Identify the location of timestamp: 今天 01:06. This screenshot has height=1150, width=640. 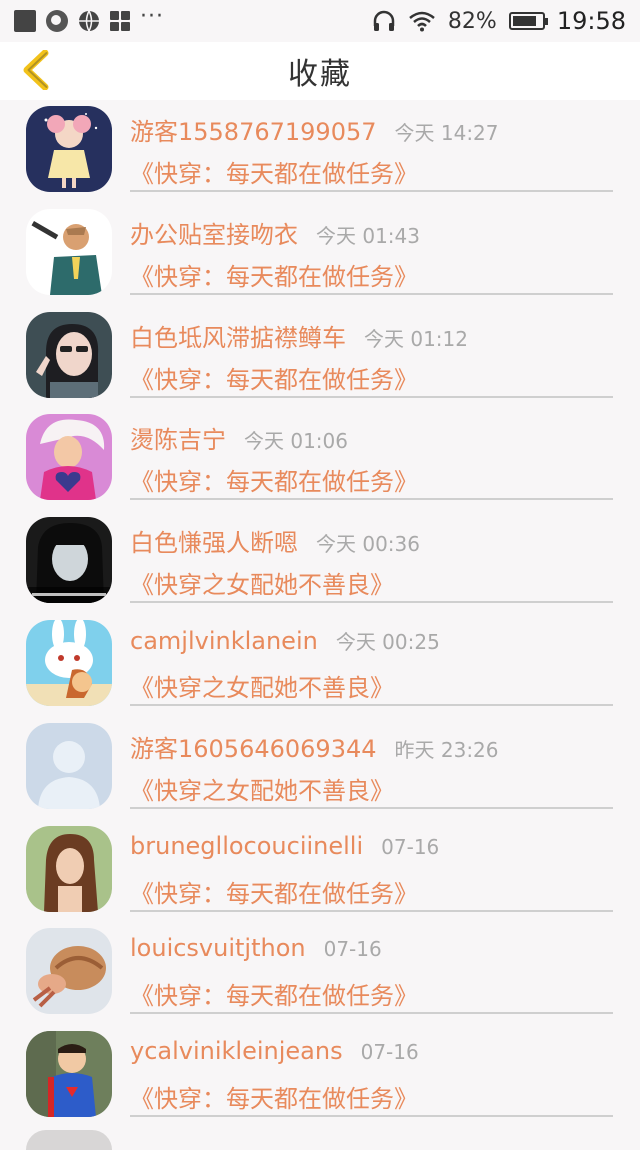
(296, 441).